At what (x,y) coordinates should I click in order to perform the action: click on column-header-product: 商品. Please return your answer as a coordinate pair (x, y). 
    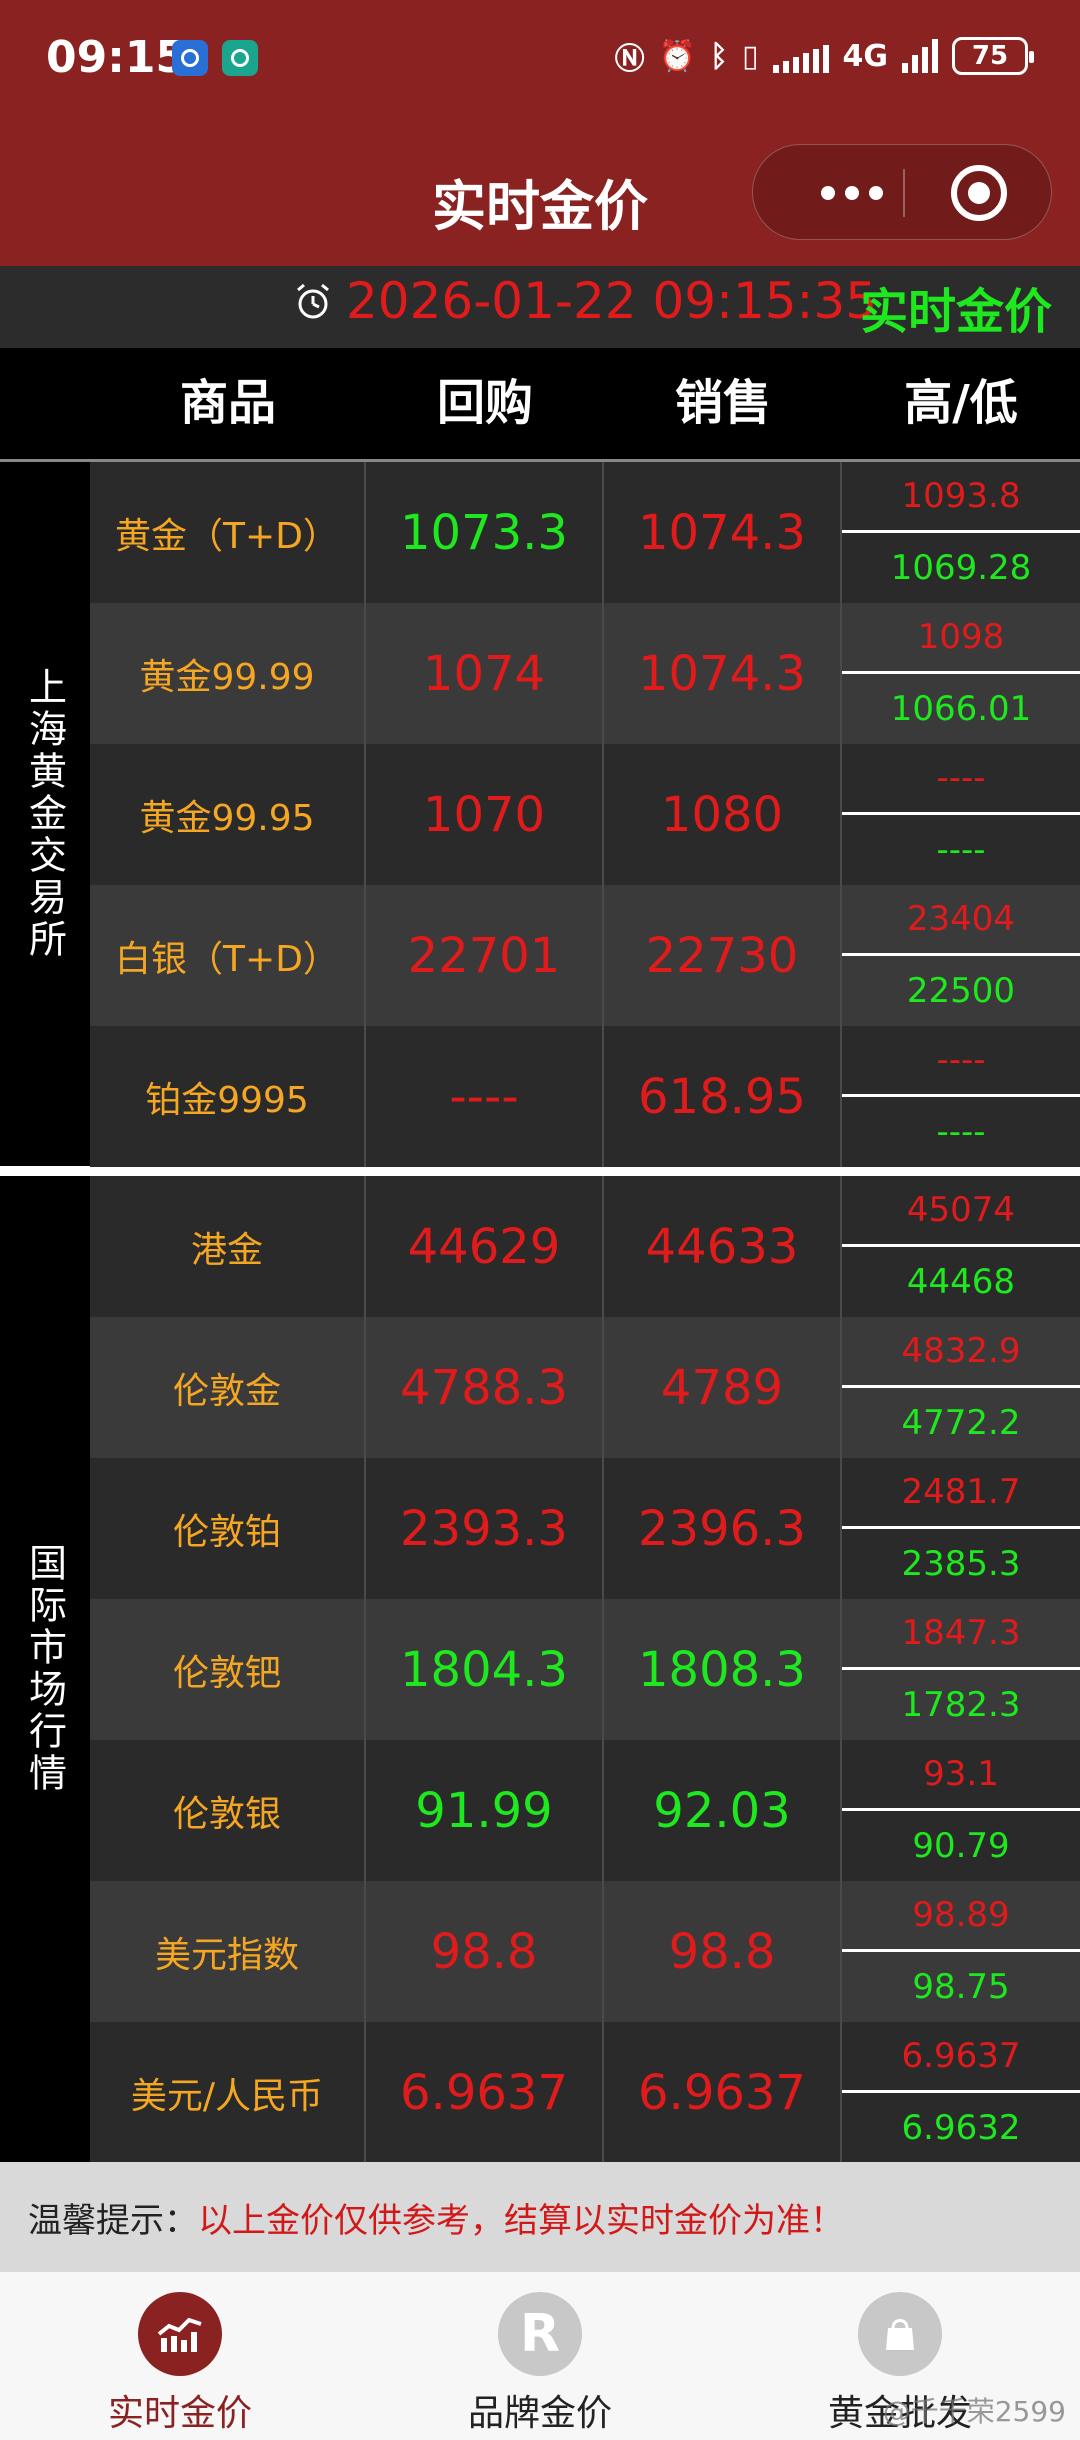
    Looking at the image, I should click on (227, 403).